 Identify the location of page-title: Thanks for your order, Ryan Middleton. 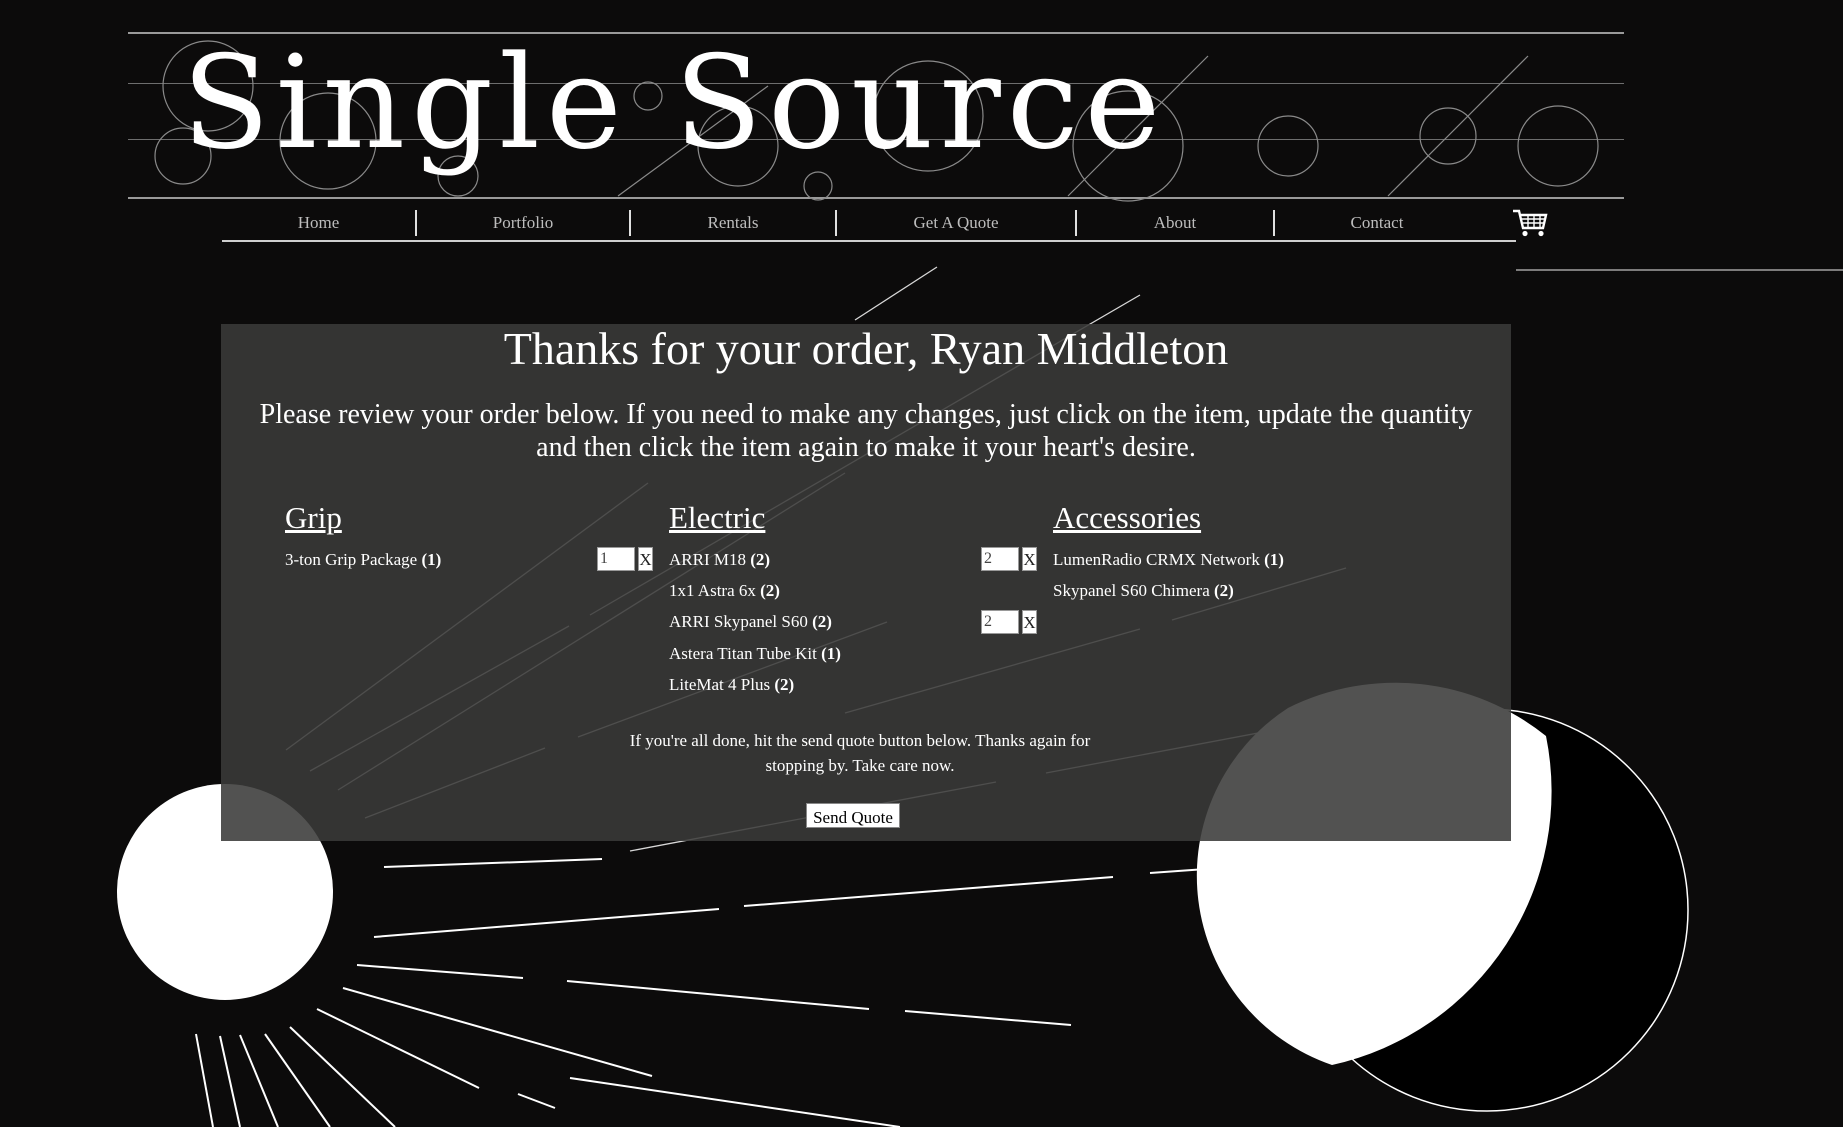
(866, 348).